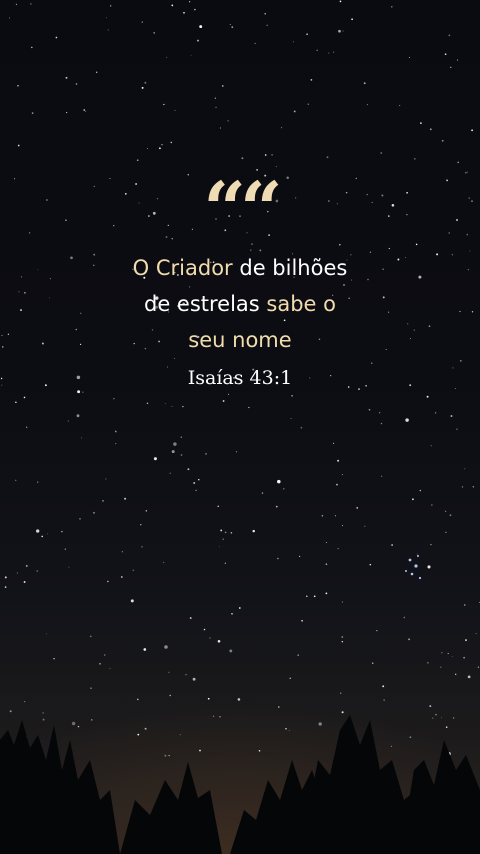 The image size is (480, 854). Describe the element at coordinates (240, 268) in the screenshot. I see `verse-line-1: O Criador de bilhões` at that location.